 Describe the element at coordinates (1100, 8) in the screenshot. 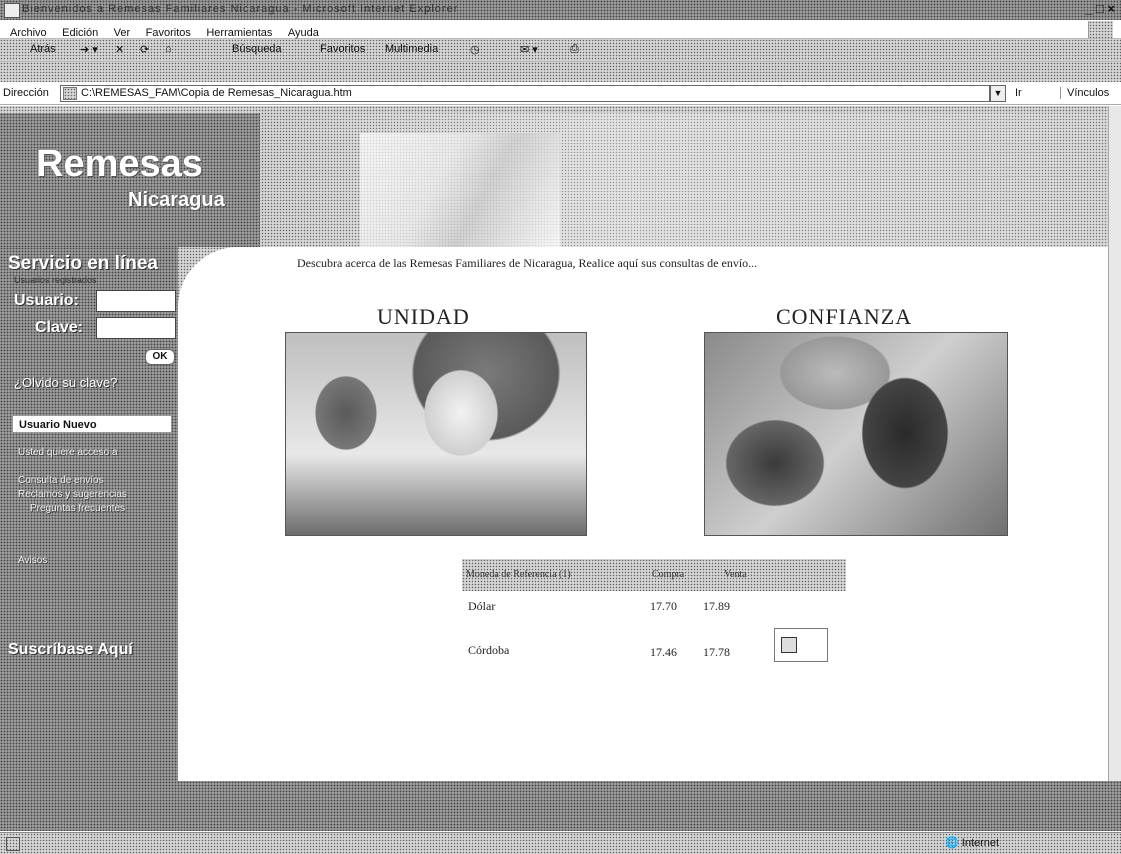

I see `window-controls: _ □ ×` at that location.